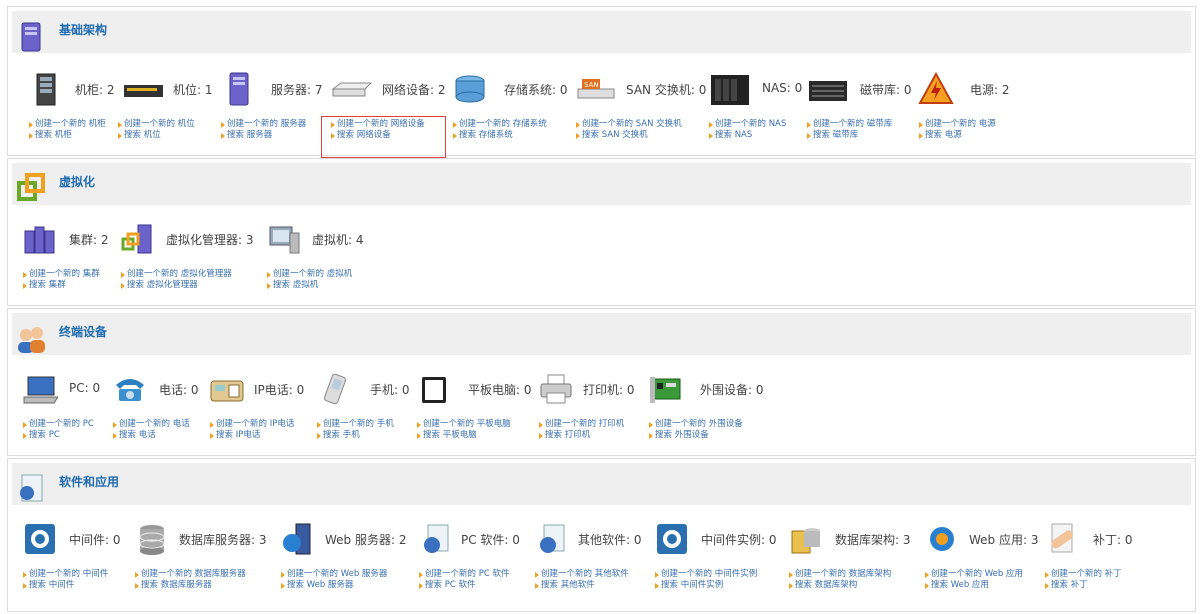 This screenshot has height=614, width=1200. Describe the element at coordinates (936, 89) in the screenshot. I see `power-icon` at that location.